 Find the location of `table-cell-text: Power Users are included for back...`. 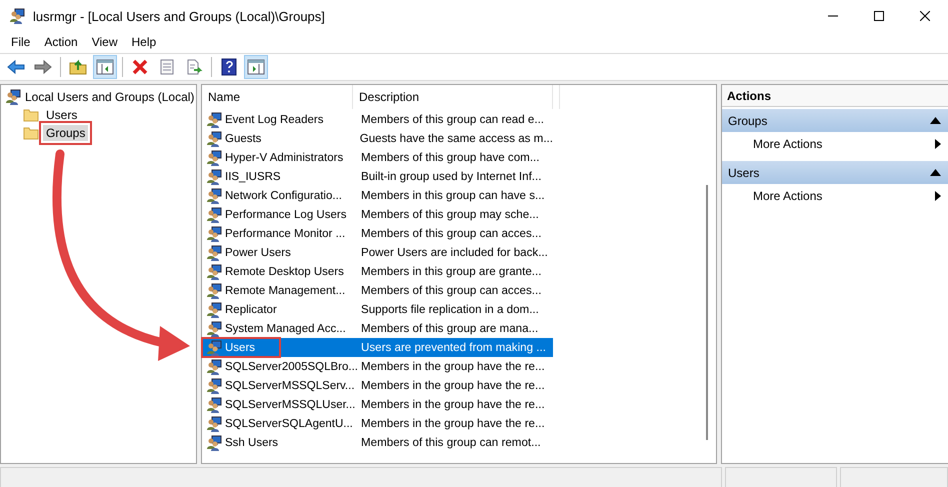

table-cell-text: Power Users are included for back... is located at coordinates (454, 252).